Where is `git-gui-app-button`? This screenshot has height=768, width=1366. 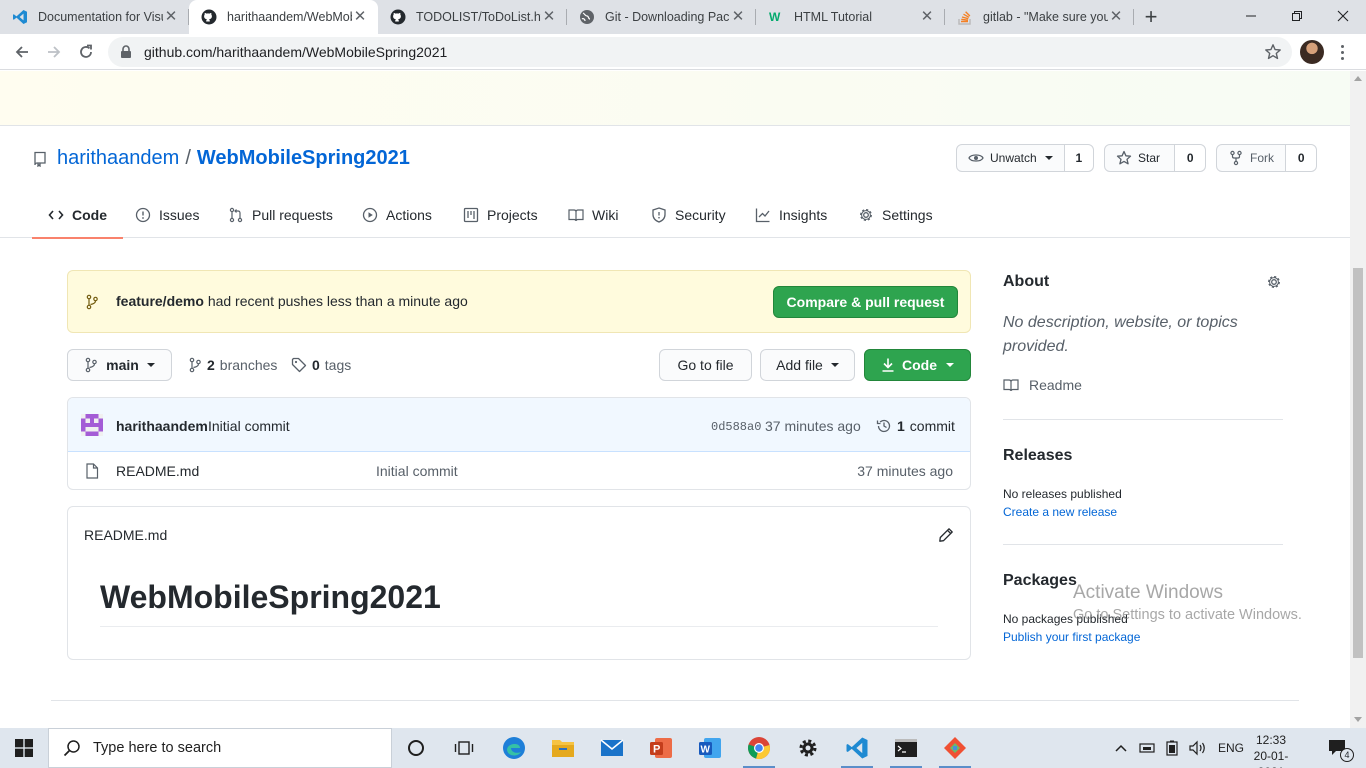 git-gui-app-button is located at coordinates (955, 748).